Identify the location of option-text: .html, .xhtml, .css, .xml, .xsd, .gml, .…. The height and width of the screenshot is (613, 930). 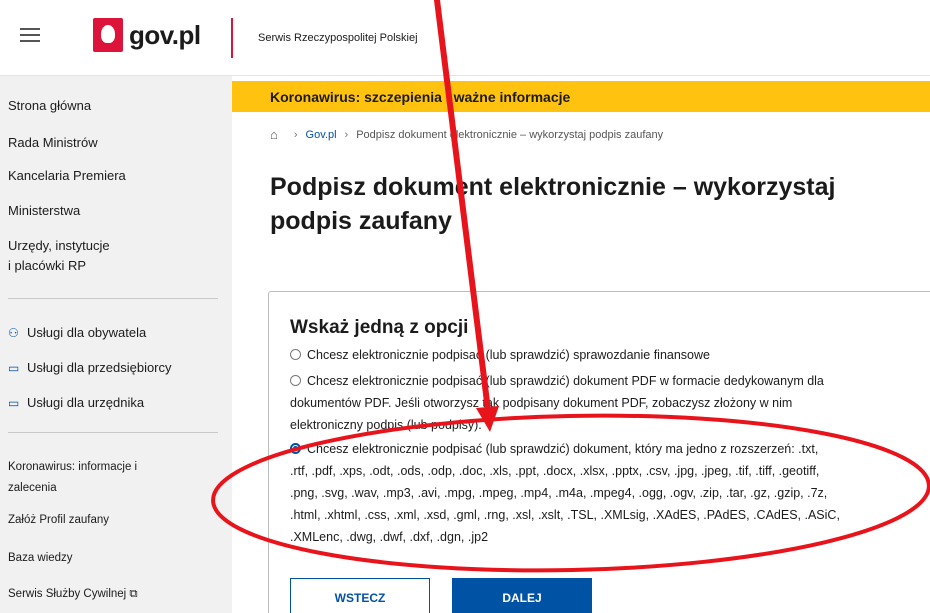
(565, 515).